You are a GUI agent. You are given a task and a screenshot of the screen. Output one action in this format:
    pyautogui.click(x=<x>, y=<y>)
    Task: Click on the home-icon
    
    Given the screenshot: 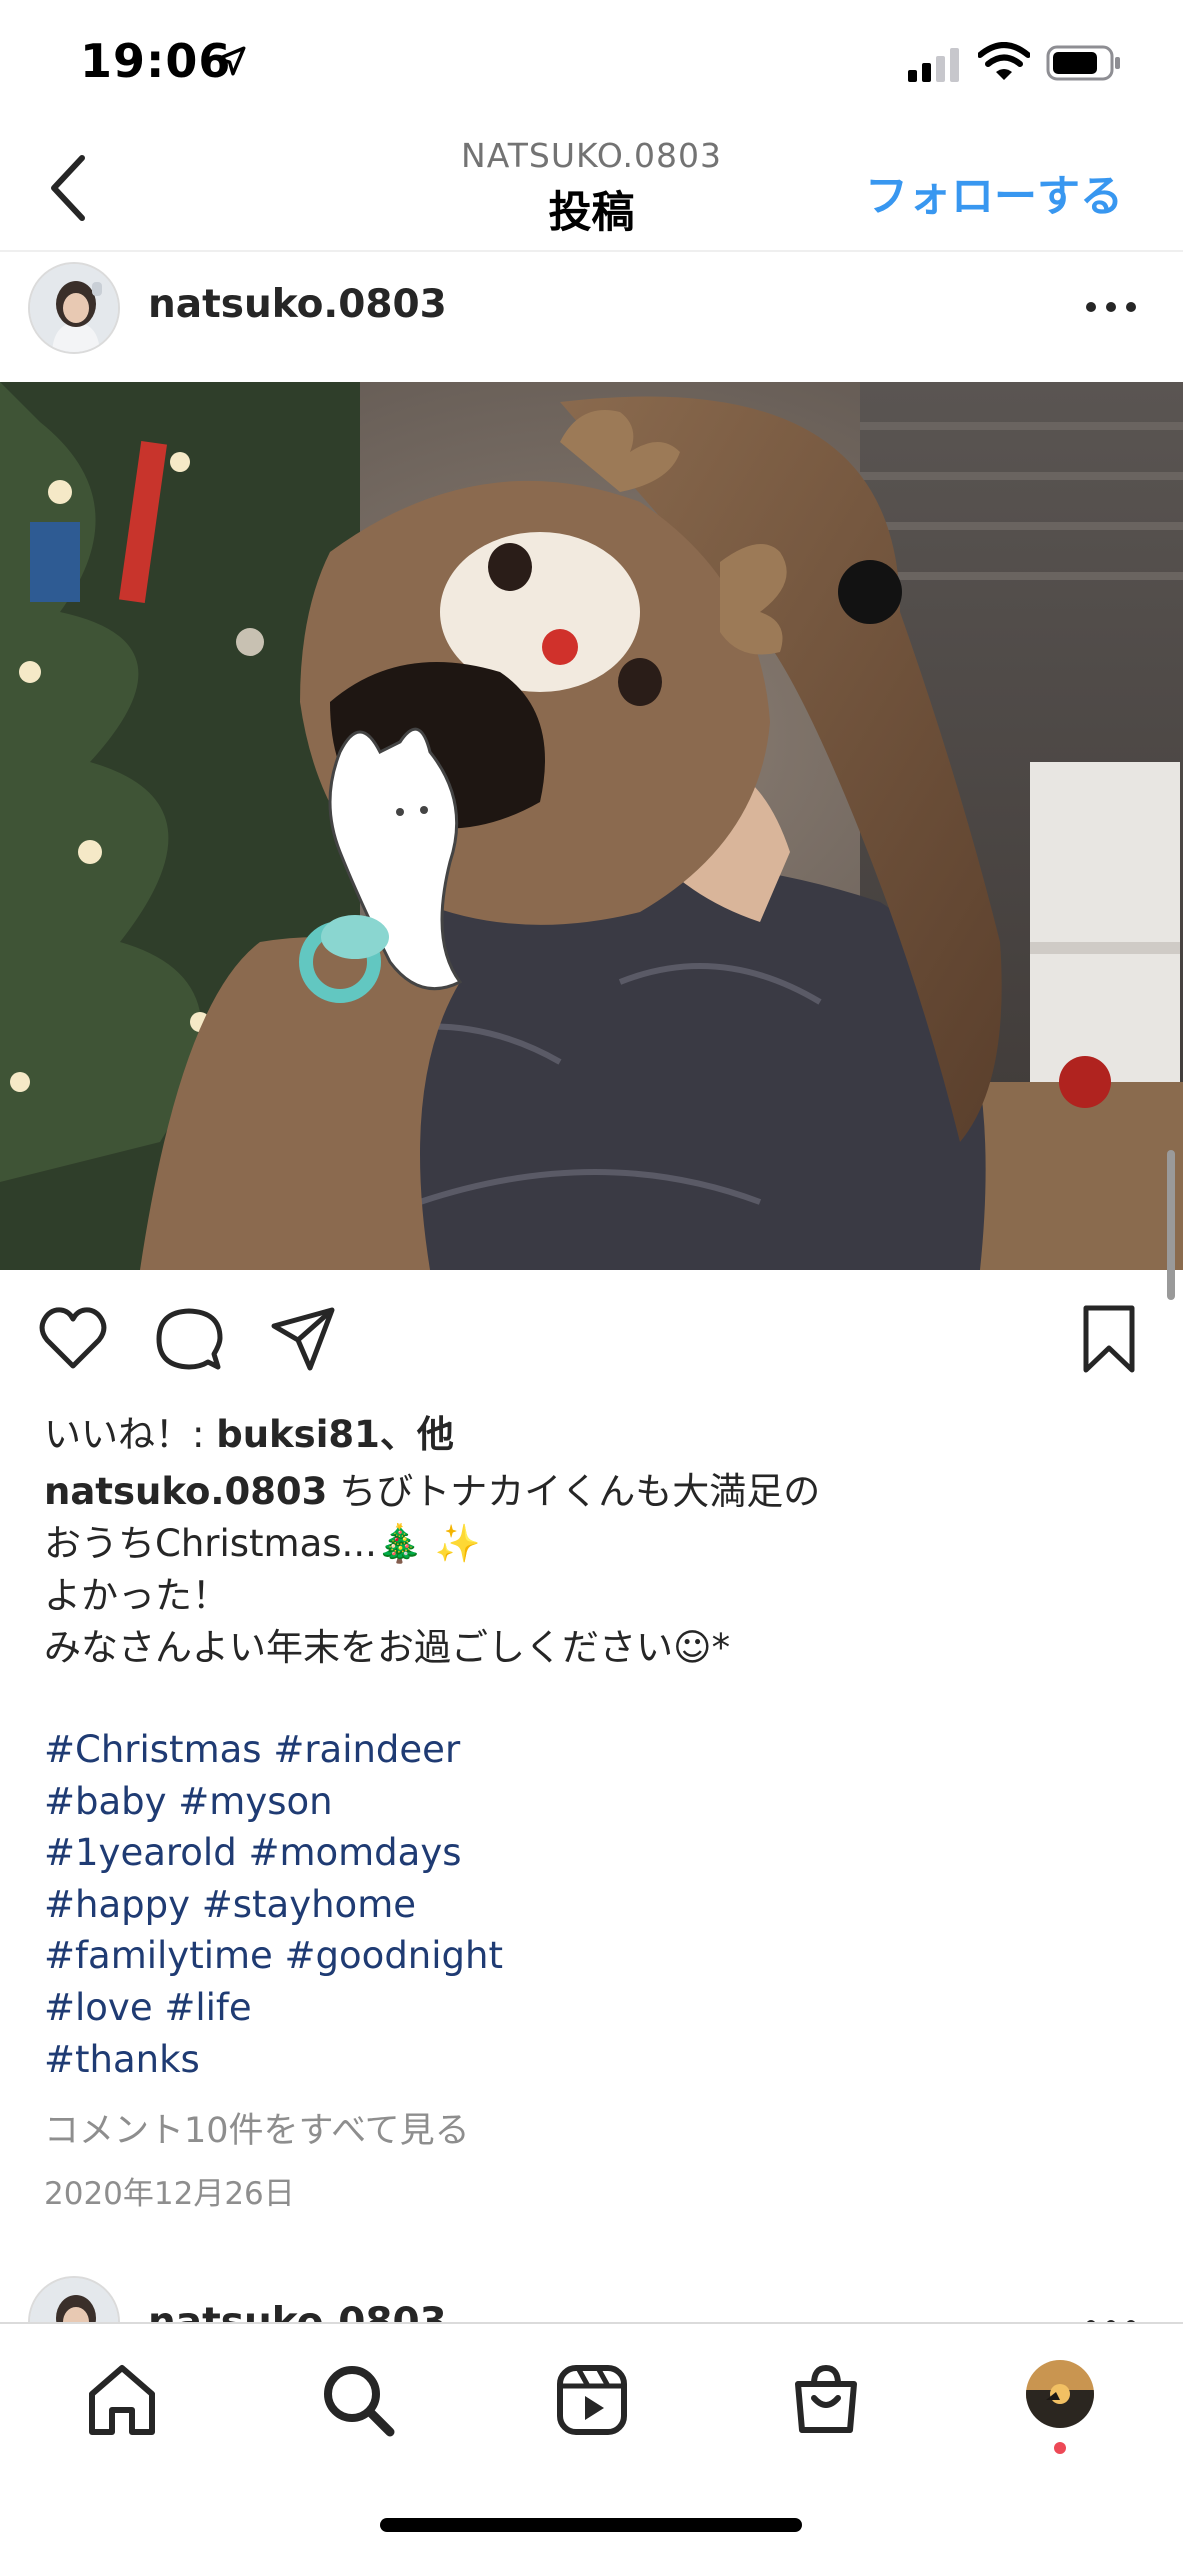 What is the action you would take?
    pyautogui.click(x=122, y=2400)
    